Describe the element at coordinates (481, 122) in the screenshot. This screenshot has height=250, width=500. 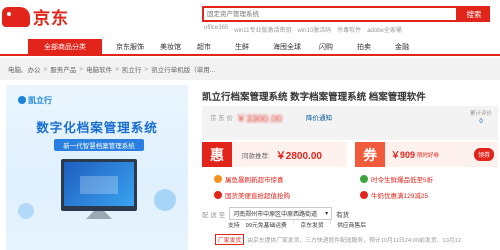
I see `review-count: 0` at that location.